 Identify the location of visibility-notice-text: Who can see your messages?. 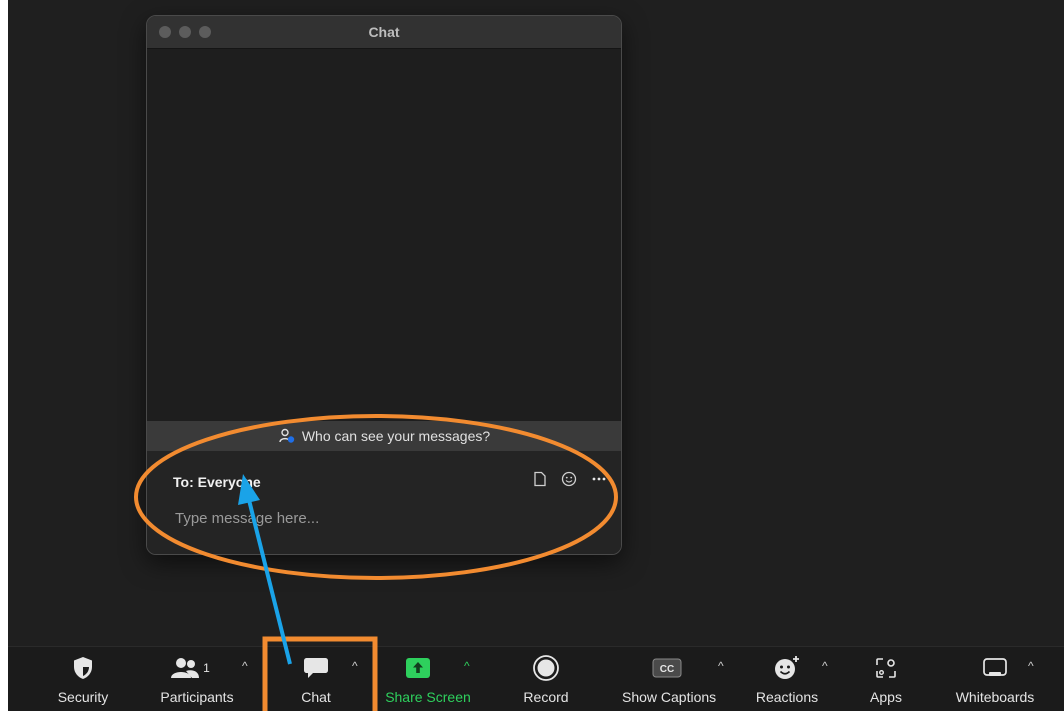
(396, 436).